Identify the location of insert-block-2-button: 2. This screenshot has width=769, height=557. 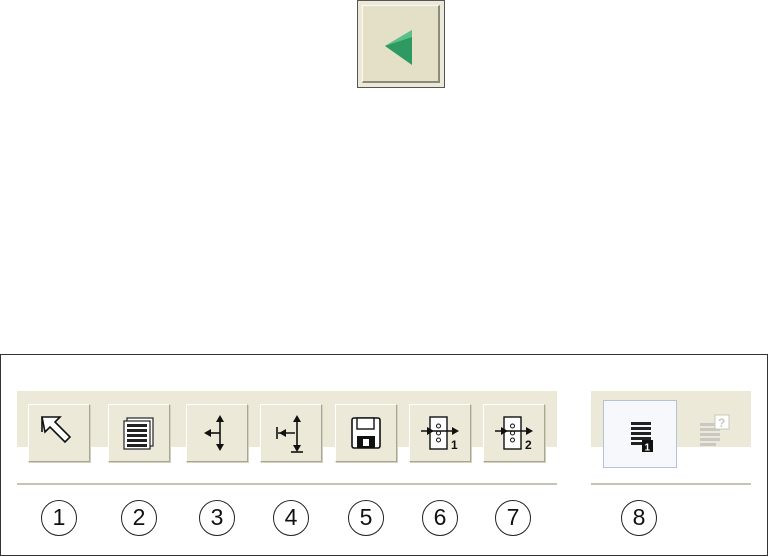
(514, 433).